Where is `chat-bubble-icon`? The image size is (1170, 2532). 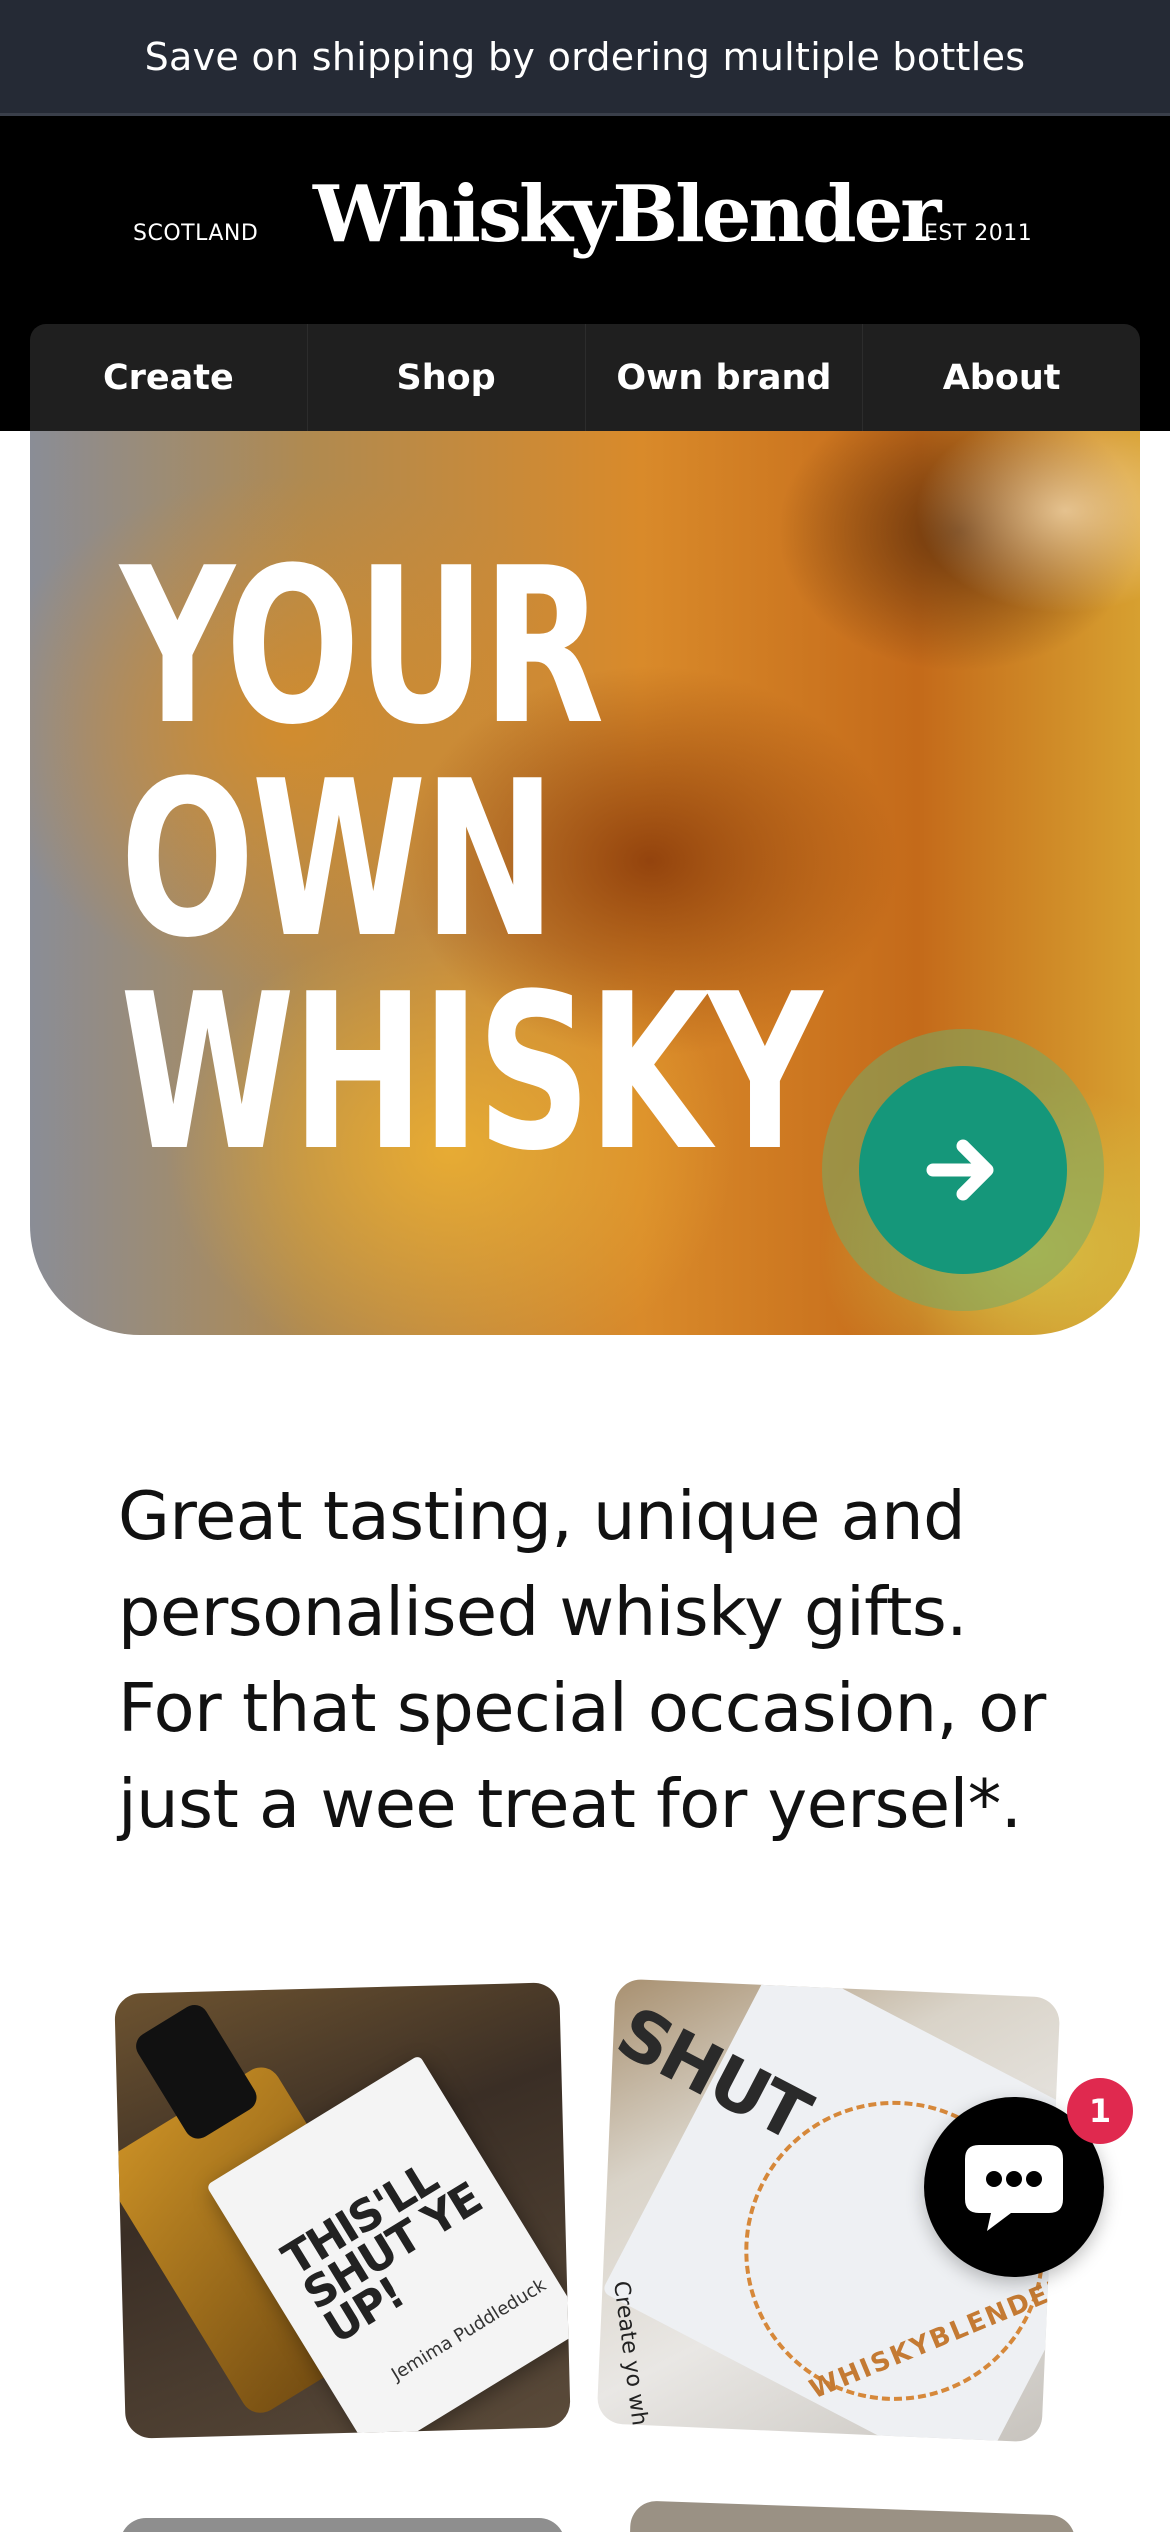 chat-bubble-icon is located at coordinates (1014, 2188).